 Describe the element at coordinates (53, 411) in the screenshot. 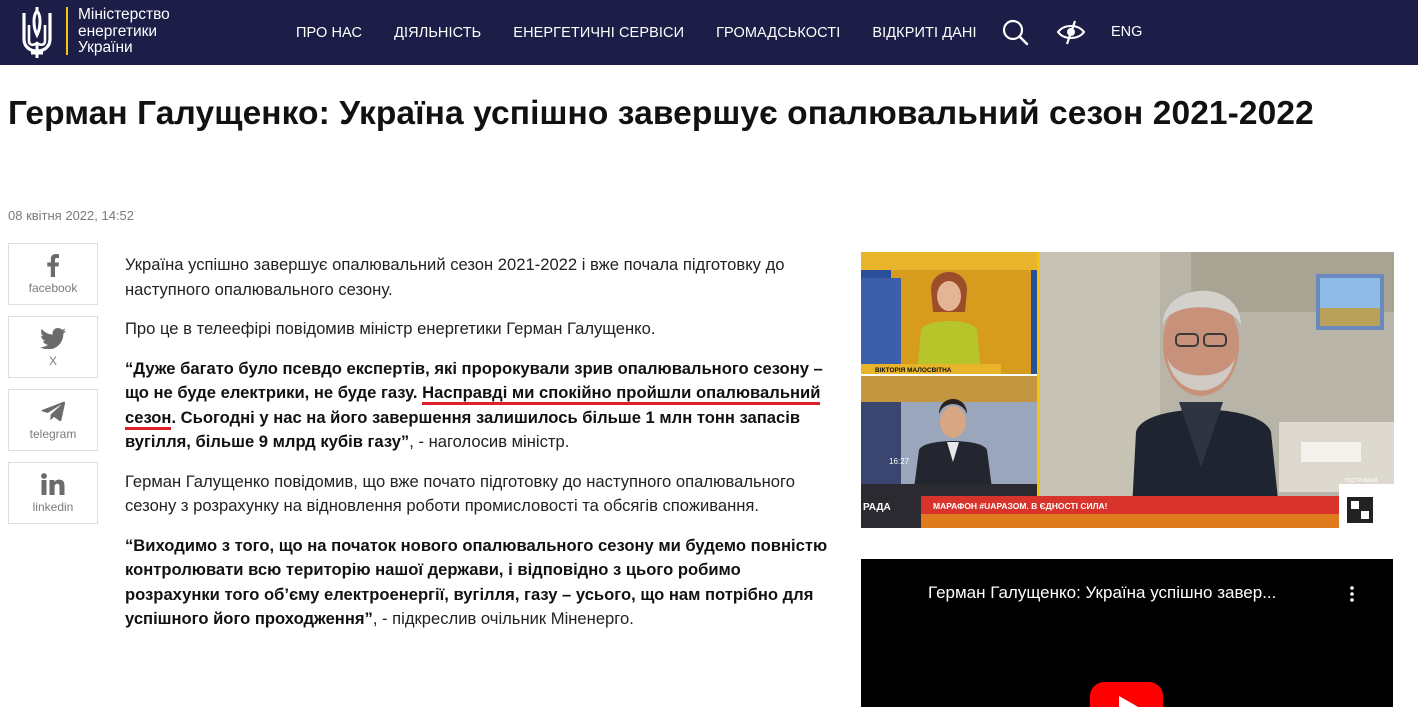

I see `telegram-icon` at that location.